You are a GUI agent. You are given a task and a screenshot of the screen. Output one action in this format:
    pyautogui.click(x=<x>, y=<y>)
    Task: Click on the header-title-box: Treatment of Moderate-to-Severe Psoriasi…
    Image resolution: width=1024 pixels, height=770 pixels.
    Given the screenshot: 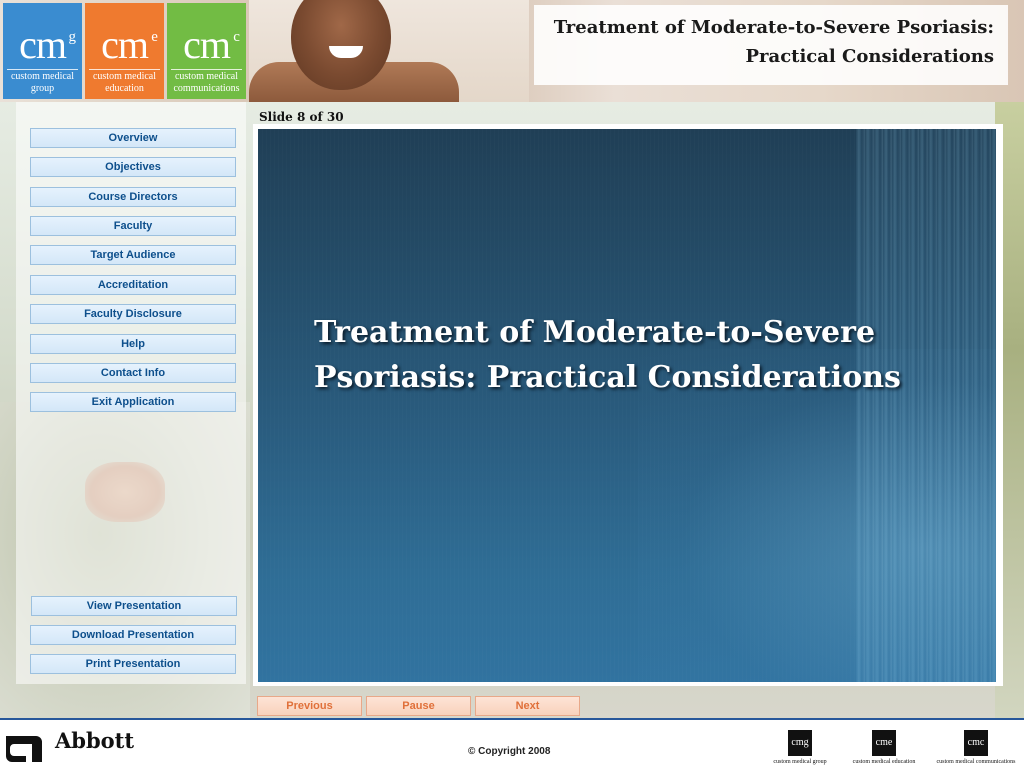 What is the action you would take?
    pyautogui.click(x=771, y=45)
    